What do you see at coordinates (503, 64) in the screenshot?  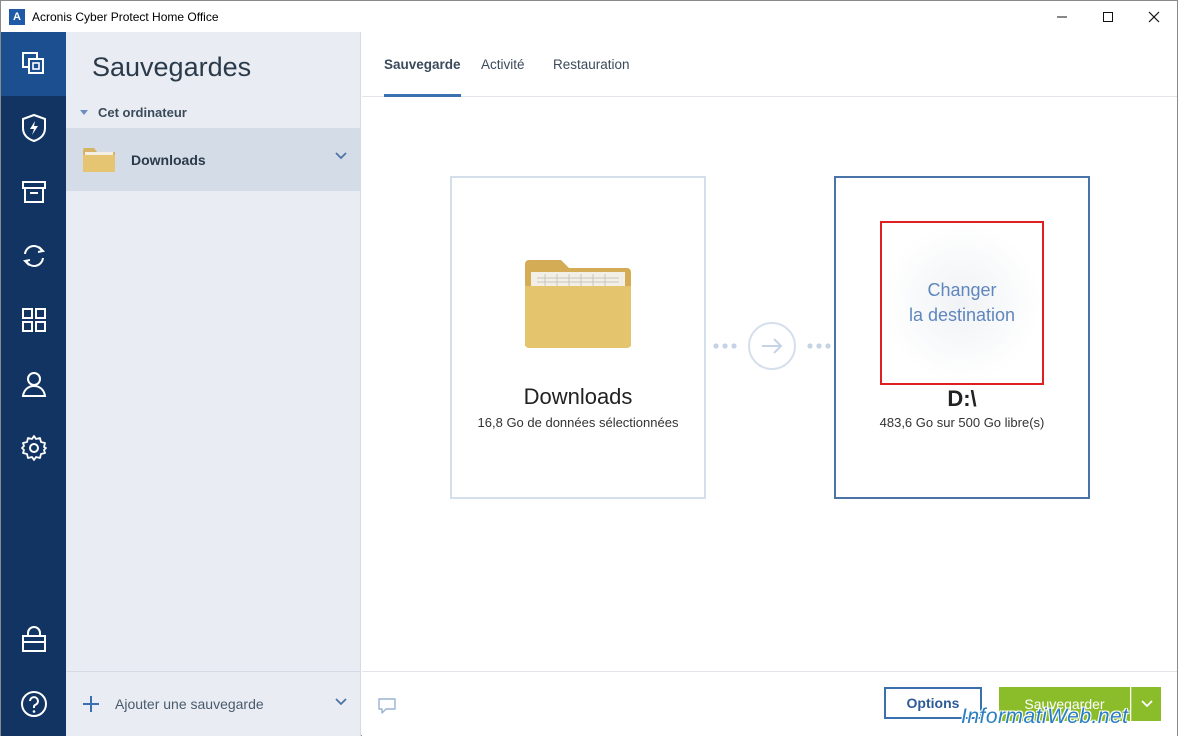 I see `tab-activite: Activité` at bounding box center [503, 64].